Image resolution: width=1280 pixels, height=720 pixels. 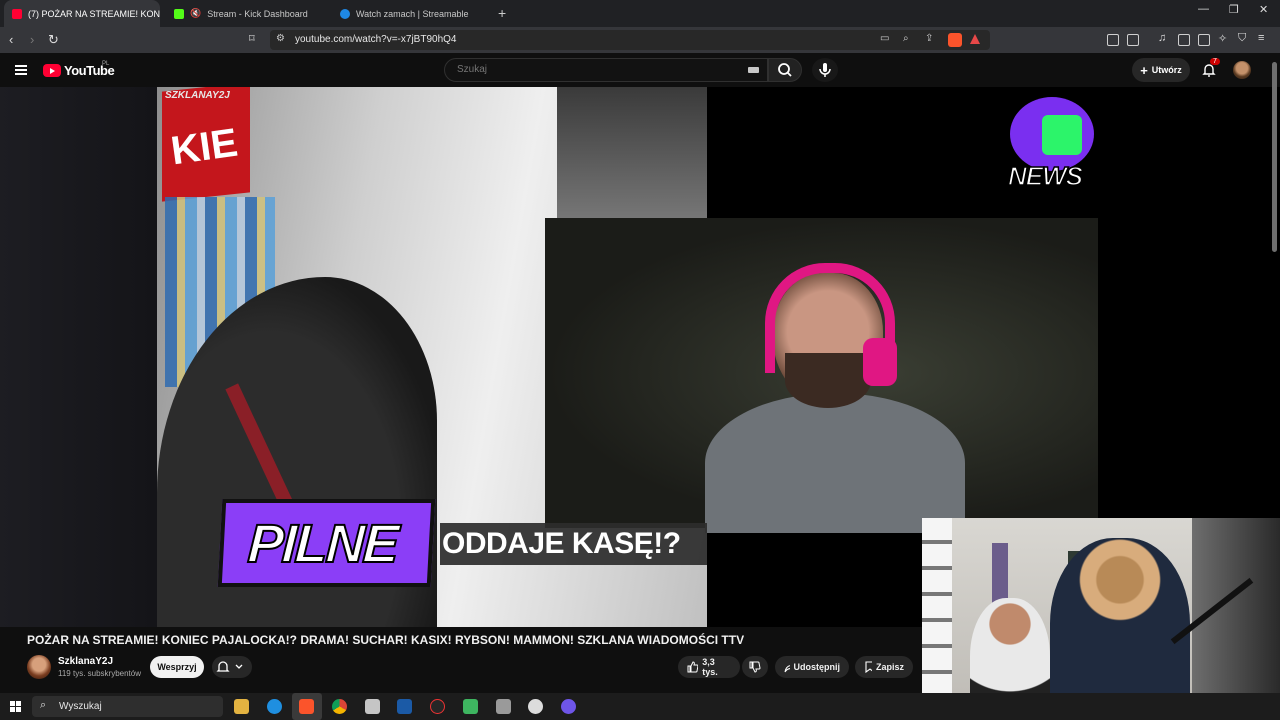 I want to click on bell-dropdown-icon, so click(x=229, y=666).